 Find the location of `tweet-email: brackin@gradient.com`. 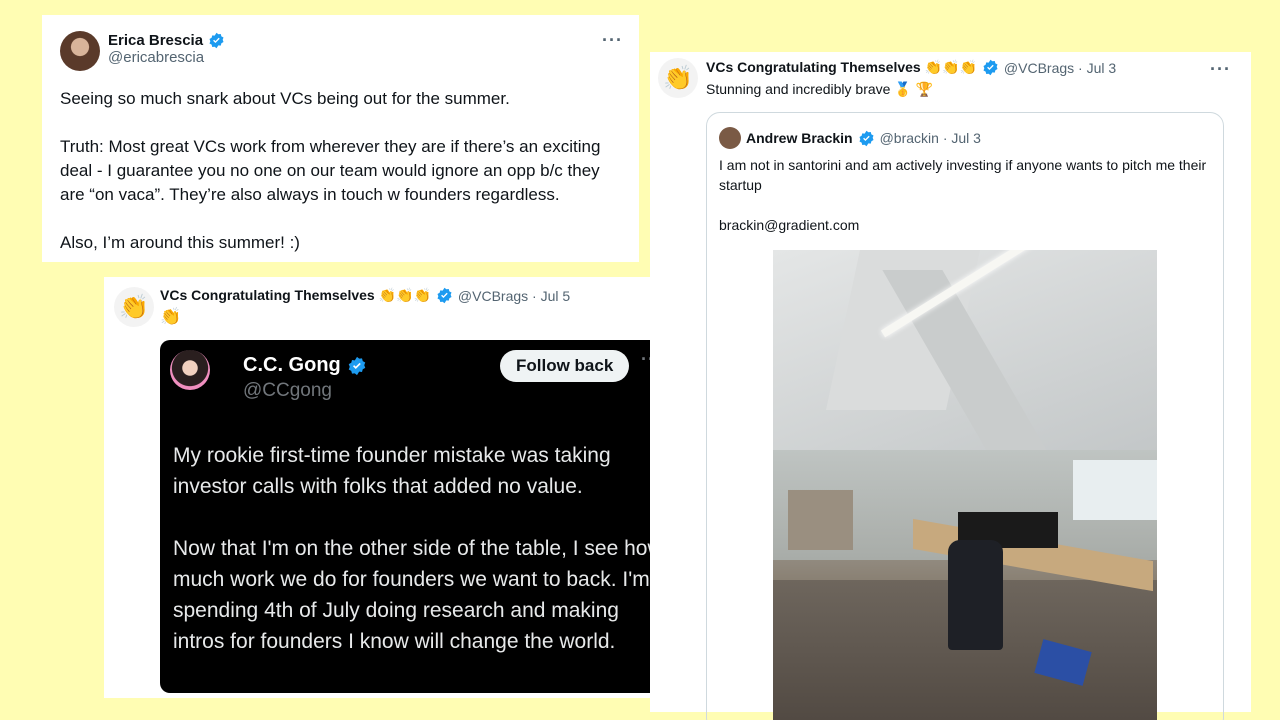

tweet-email: brackin@gradient.com is located at coordinates (964, 225).